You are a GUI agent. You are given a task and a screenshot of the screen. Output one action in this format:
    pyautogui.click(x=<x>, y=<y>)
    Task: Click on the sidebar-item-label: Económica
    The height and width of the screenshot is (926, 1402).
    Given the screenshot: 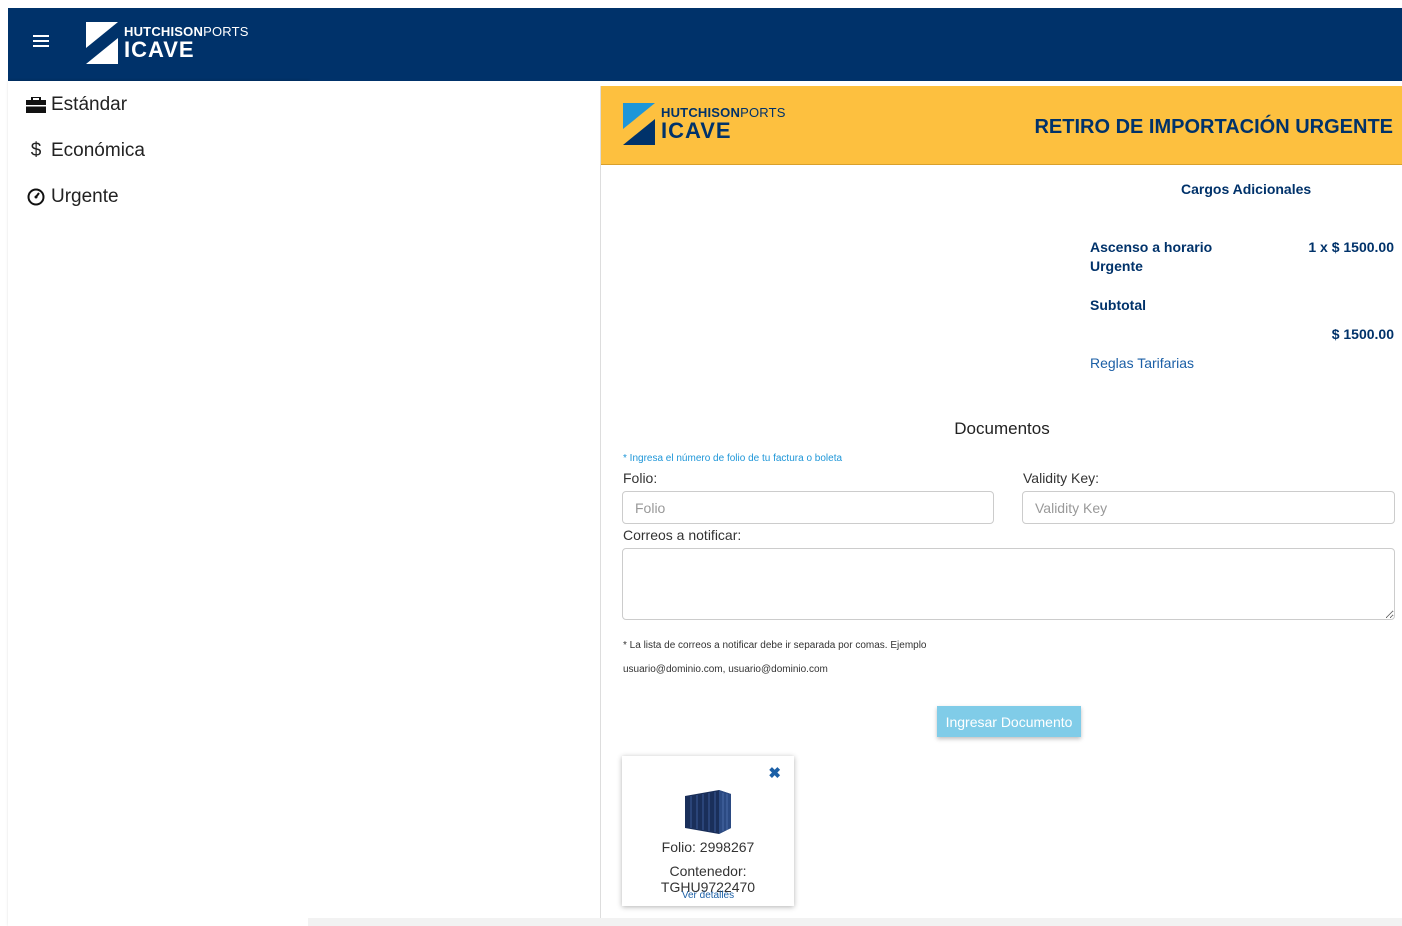 What is the action you would take?
    pyautogui.click(x=98, y=150)
    